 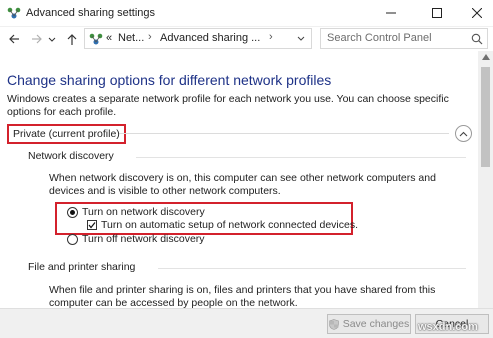 I want to click on forward-button, so click(x=36, y=39).